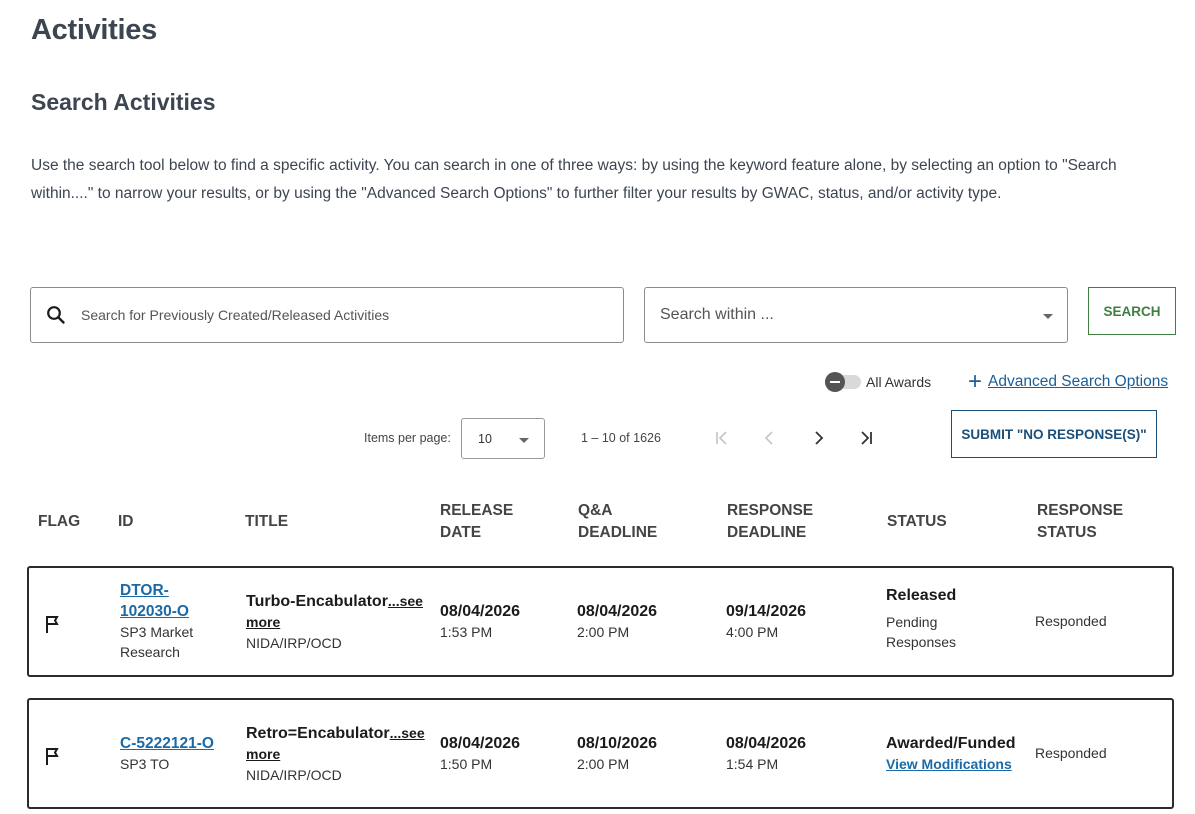  I want to click on activity-id-link: DTOR-, so click(156, 590).